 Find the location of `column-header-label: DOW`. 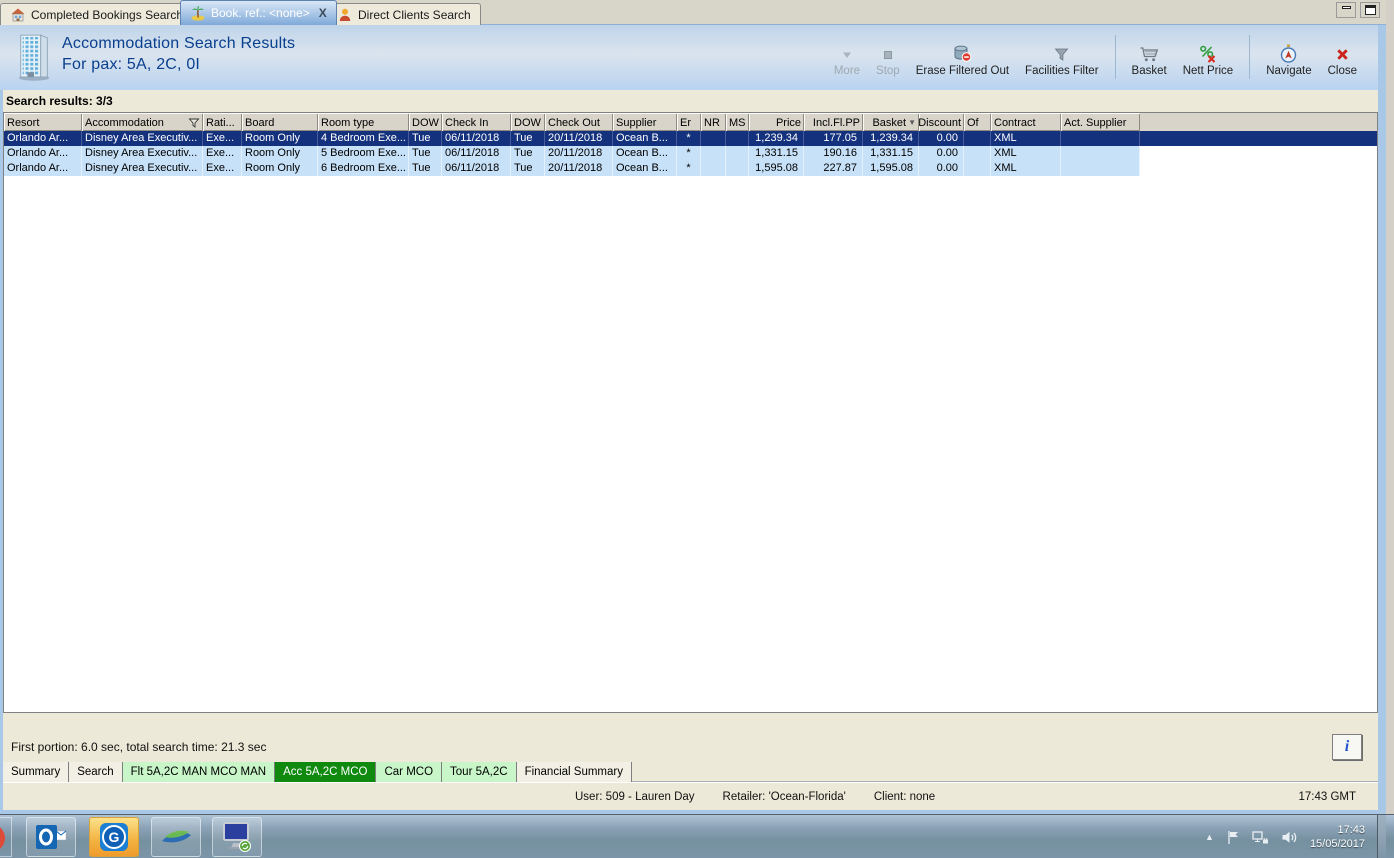

column-header-label: DOW is located at coordinates (425, 123).